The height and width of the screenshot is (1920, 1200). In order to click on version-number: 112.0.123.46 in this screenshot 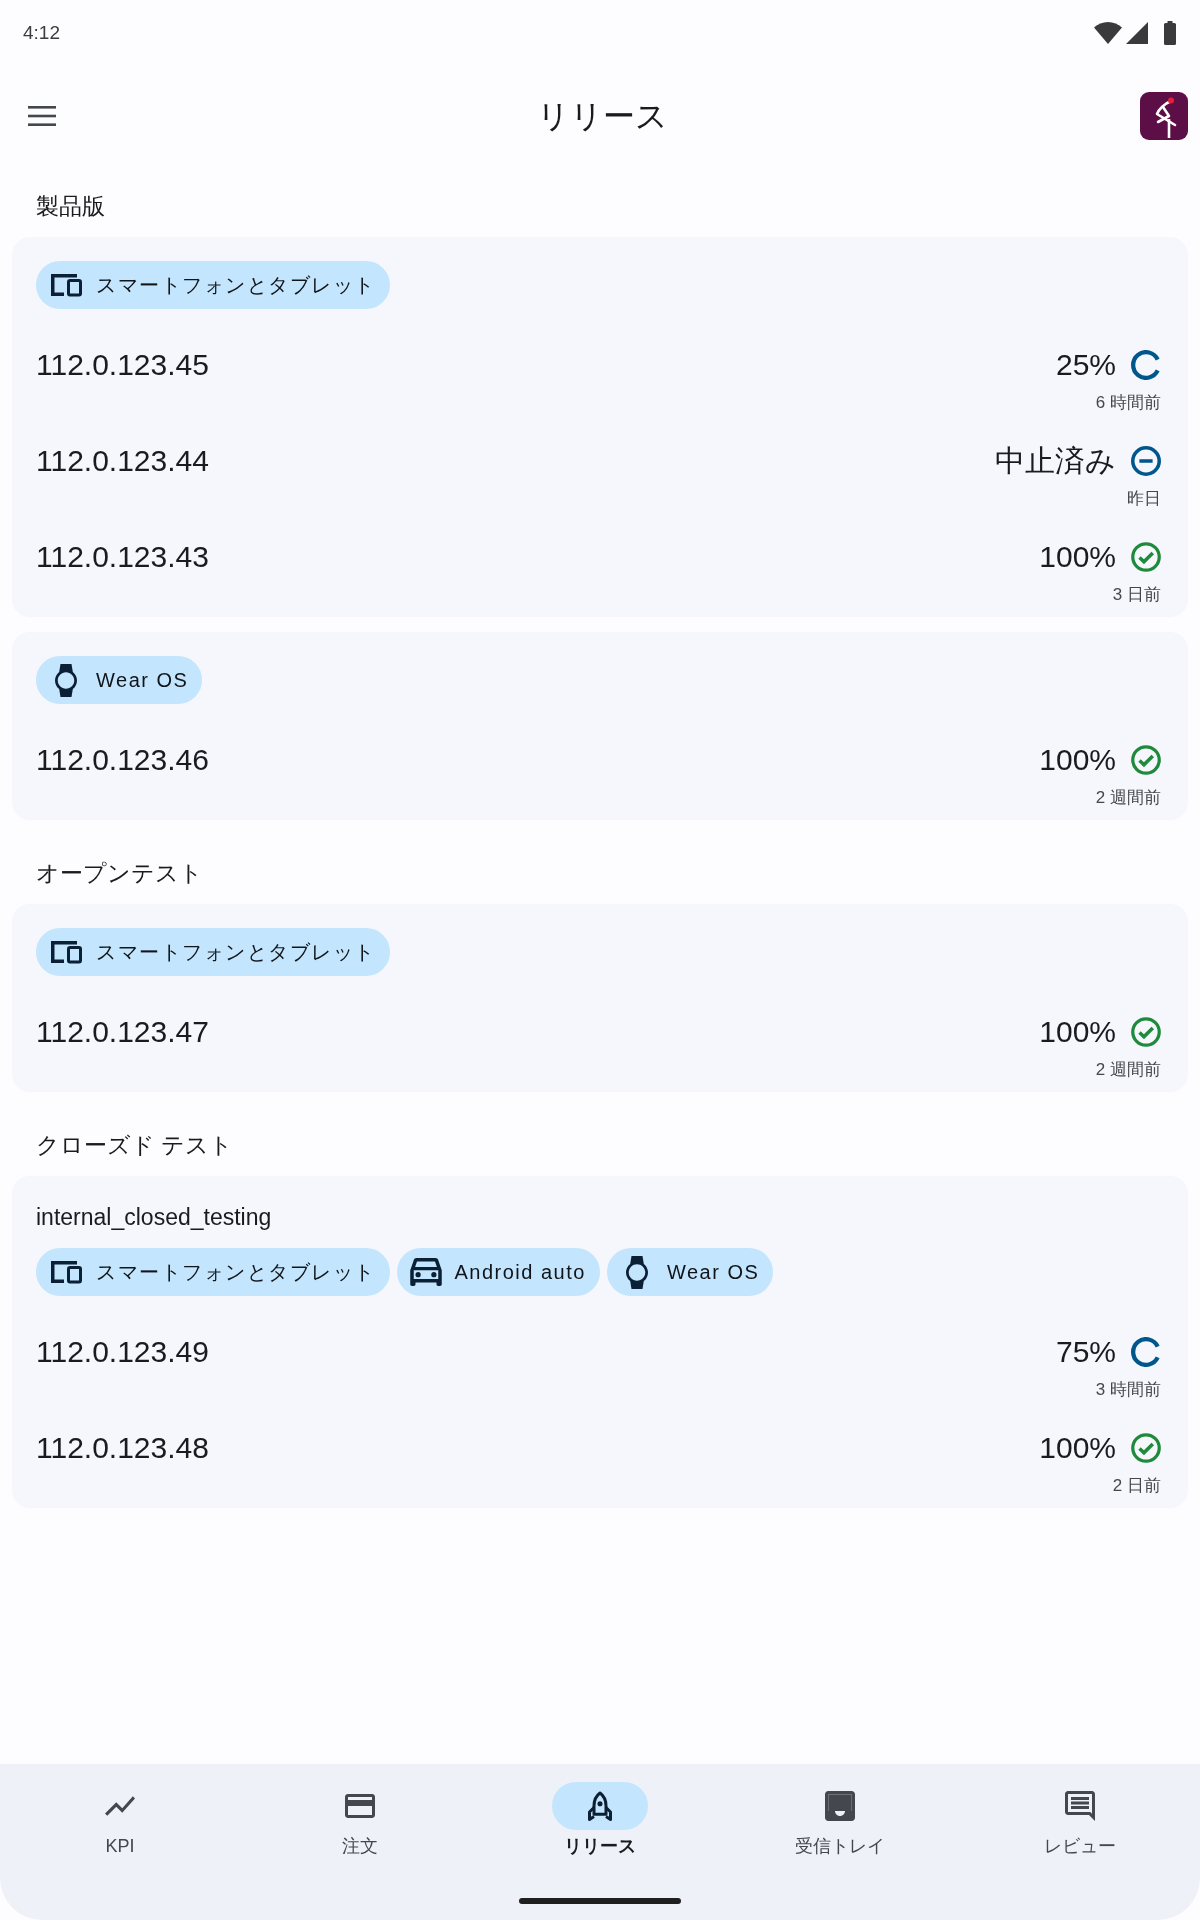, I will do `click(122, 760)`.